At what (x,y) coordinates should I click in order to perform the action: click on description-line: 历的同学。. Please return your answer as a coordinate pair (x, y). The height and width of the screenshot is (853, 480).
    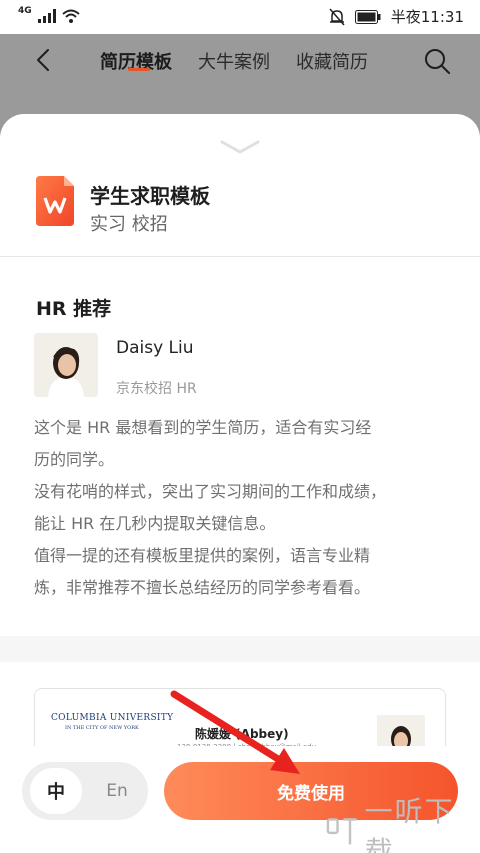
    Looking at the image, I should click on (74, 459).